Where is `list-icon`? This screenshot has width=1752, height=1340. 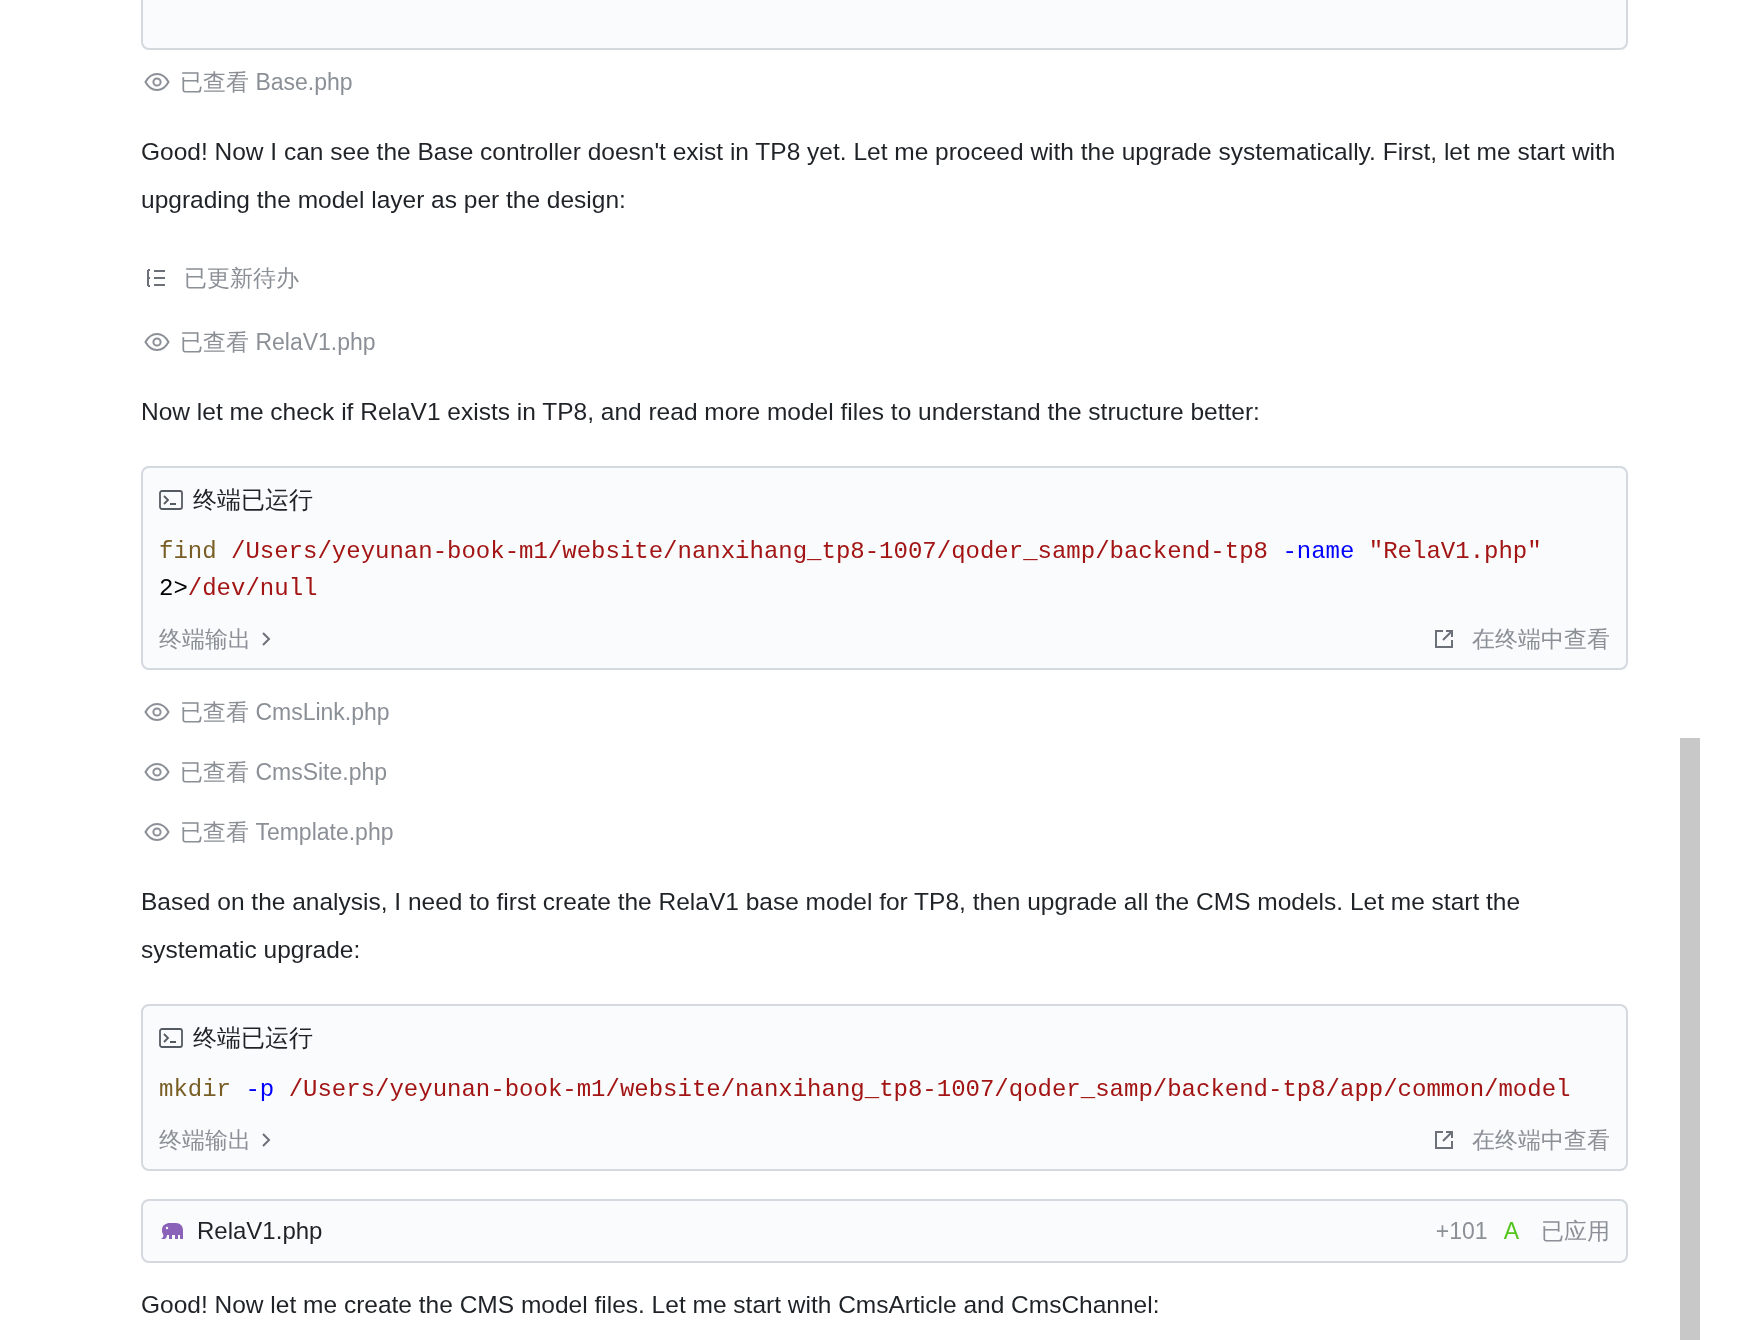
list-icon is located at coordinates (156, 278).